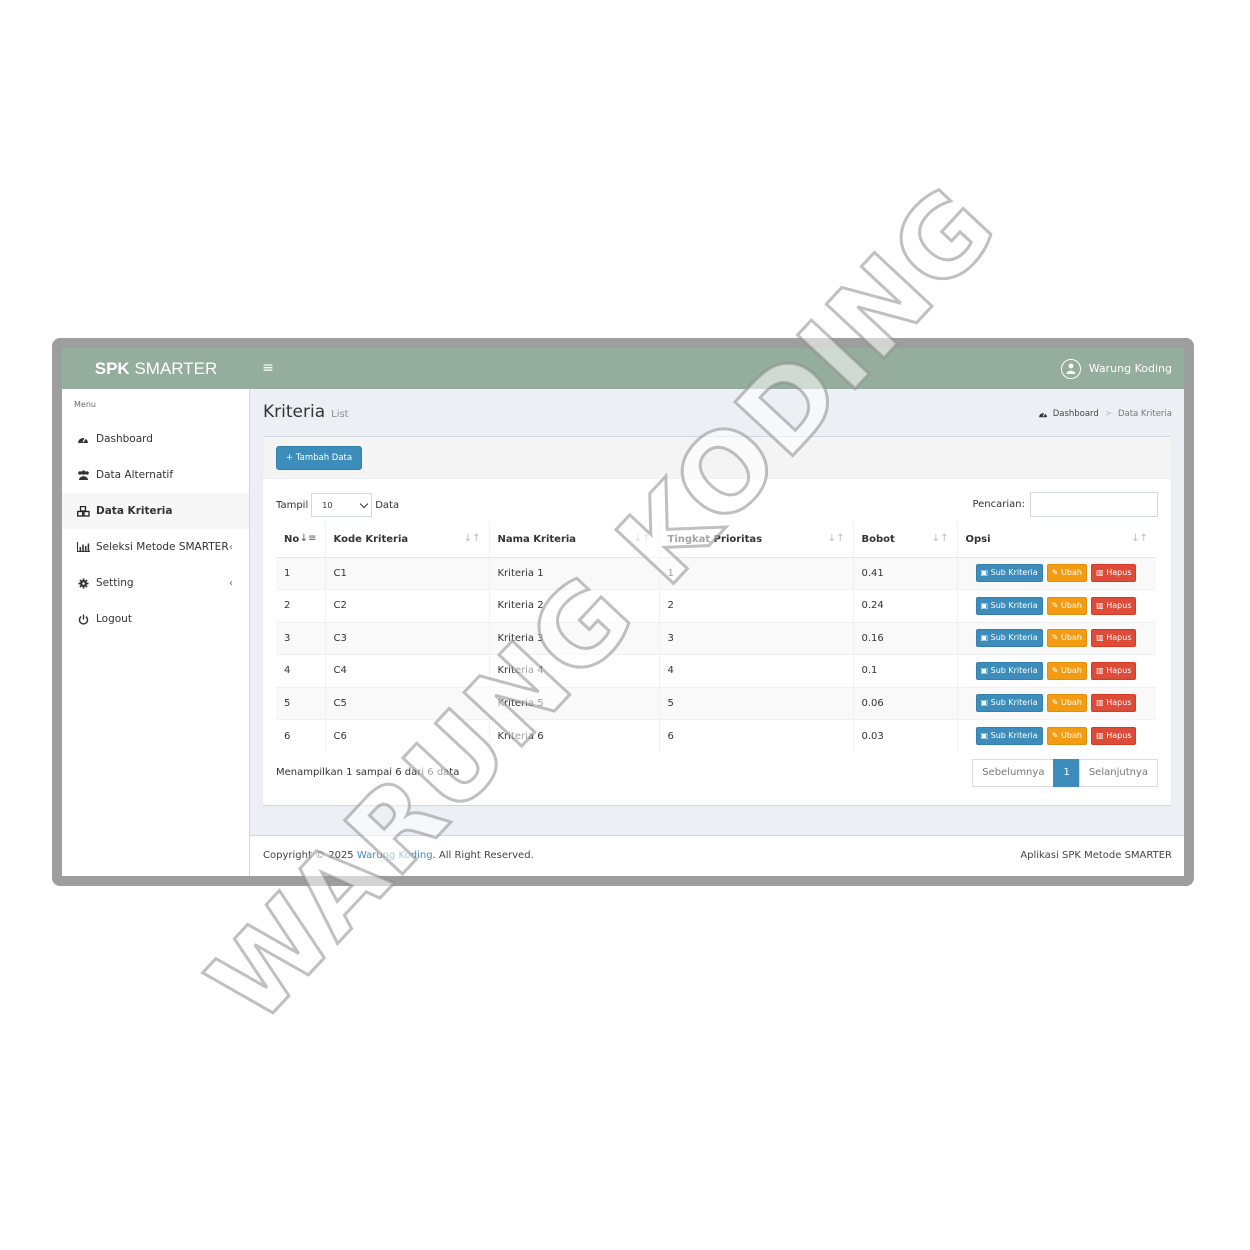 The height and width of the screenshot is (1250, 1250). What do you see at coordinates (83, 547) in the screenshot?
I see `bar-chart-icon` at bounding box center [83, 547].